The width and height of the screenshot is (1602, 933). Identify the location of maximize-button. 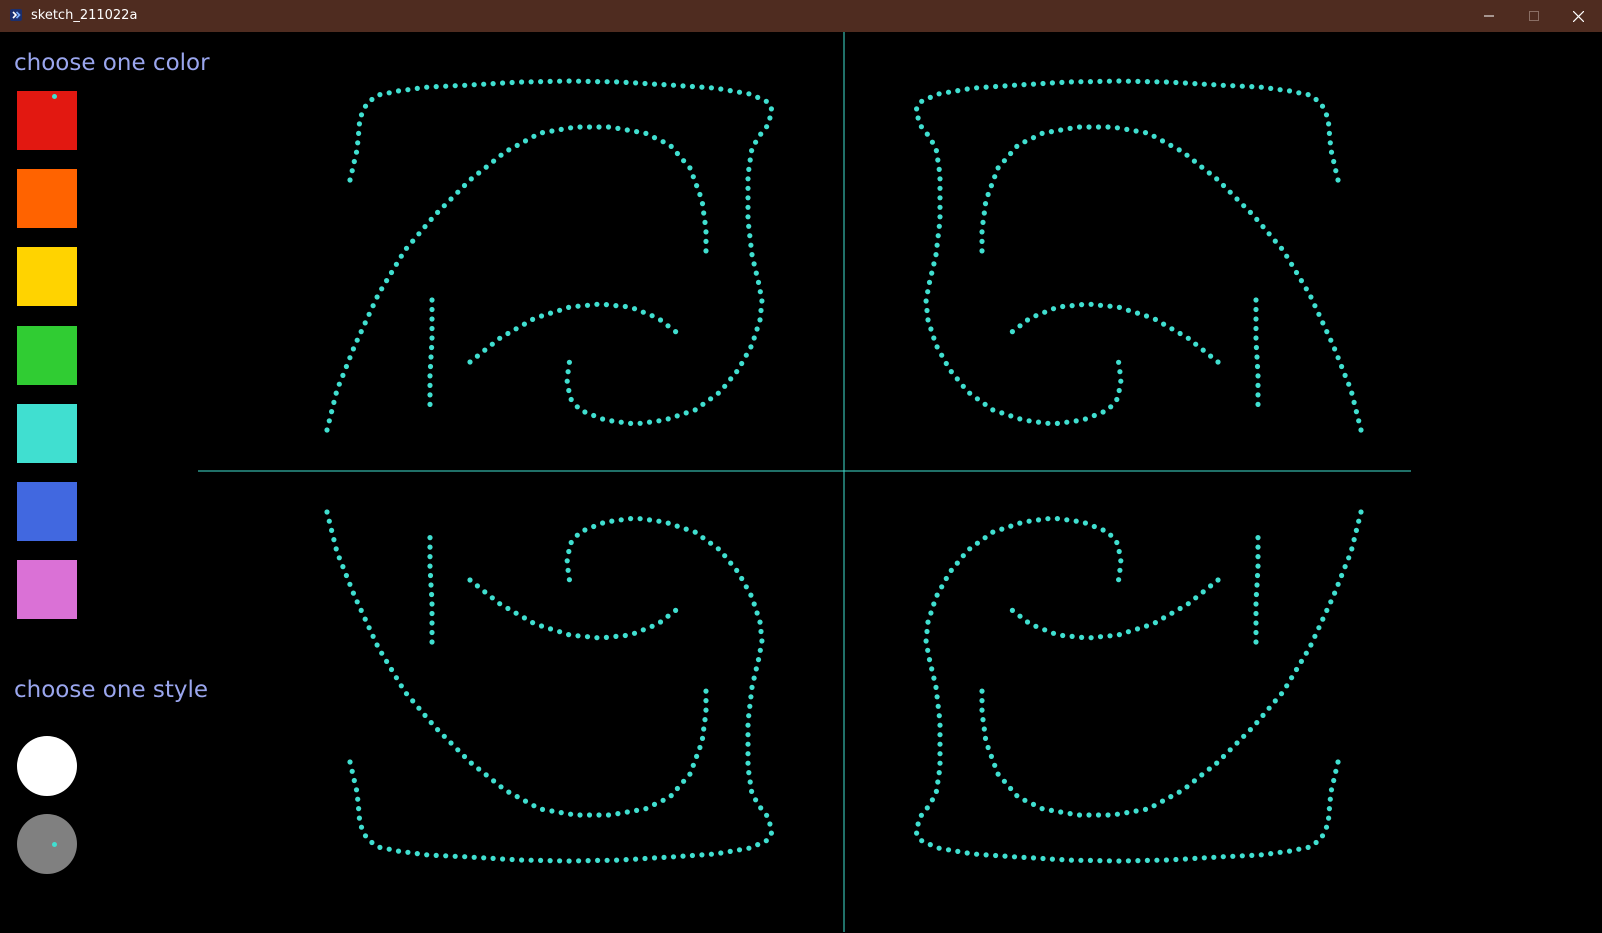
(1533, 16).